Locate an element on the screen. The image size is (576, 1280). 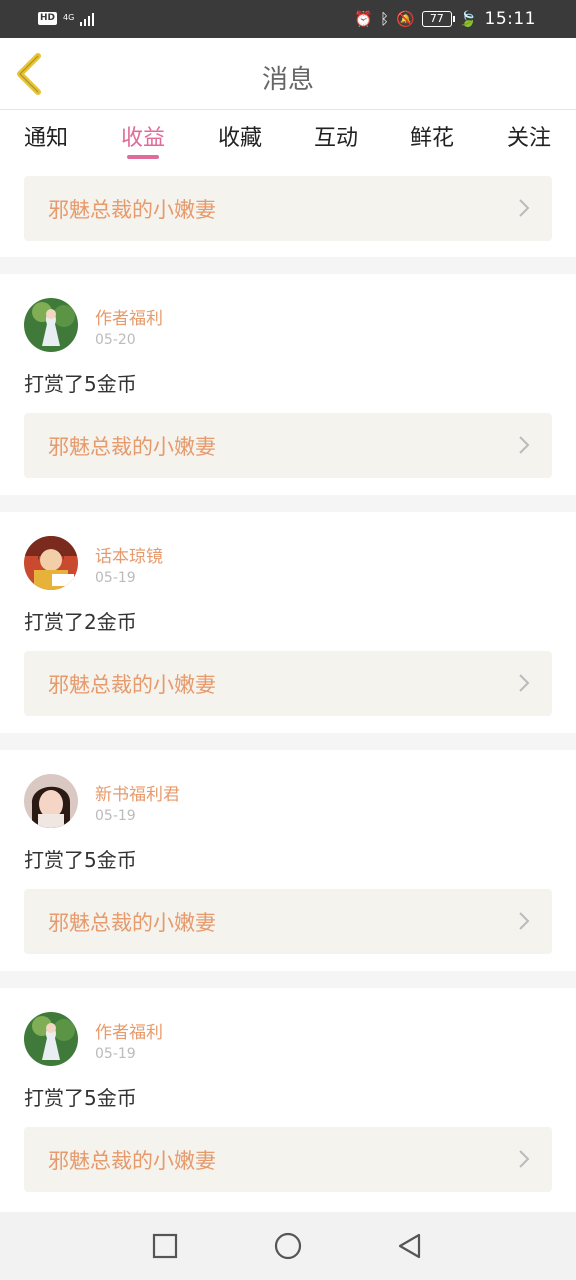
mute-icon: 🔕 is located at coordinates (405, 19).